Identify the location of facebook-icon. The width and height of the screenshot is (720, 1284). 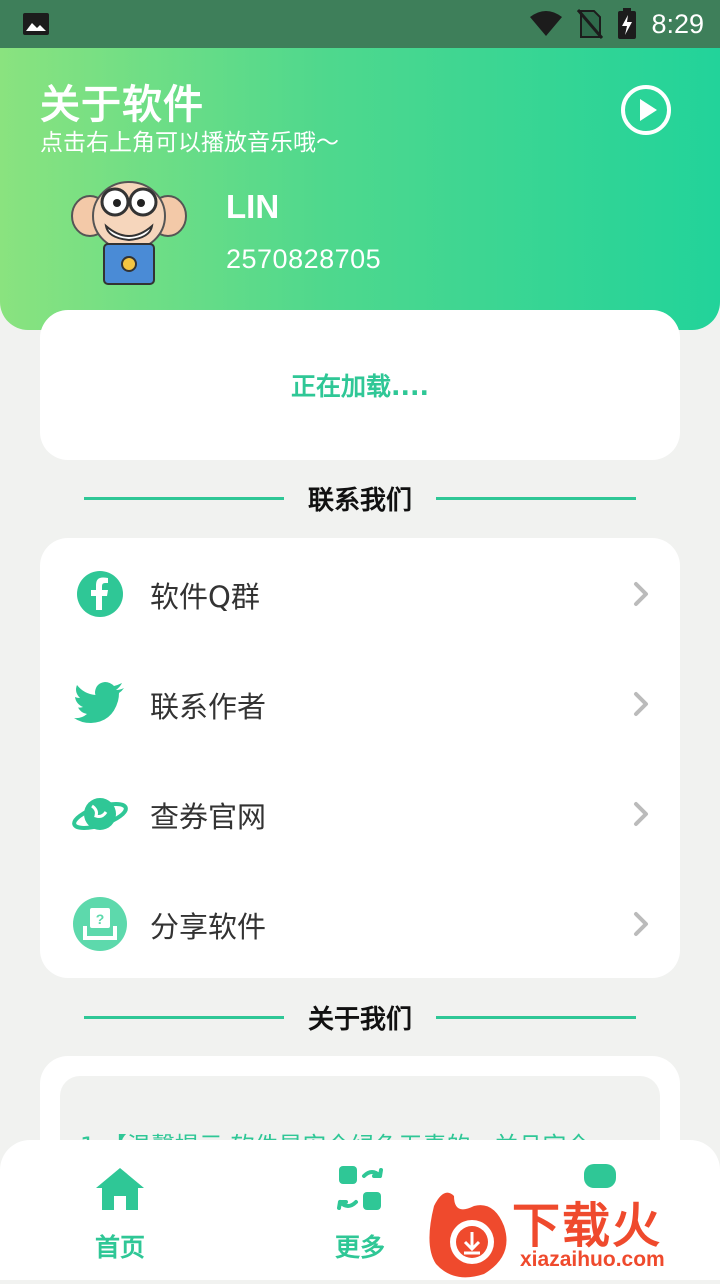
(100, 594).